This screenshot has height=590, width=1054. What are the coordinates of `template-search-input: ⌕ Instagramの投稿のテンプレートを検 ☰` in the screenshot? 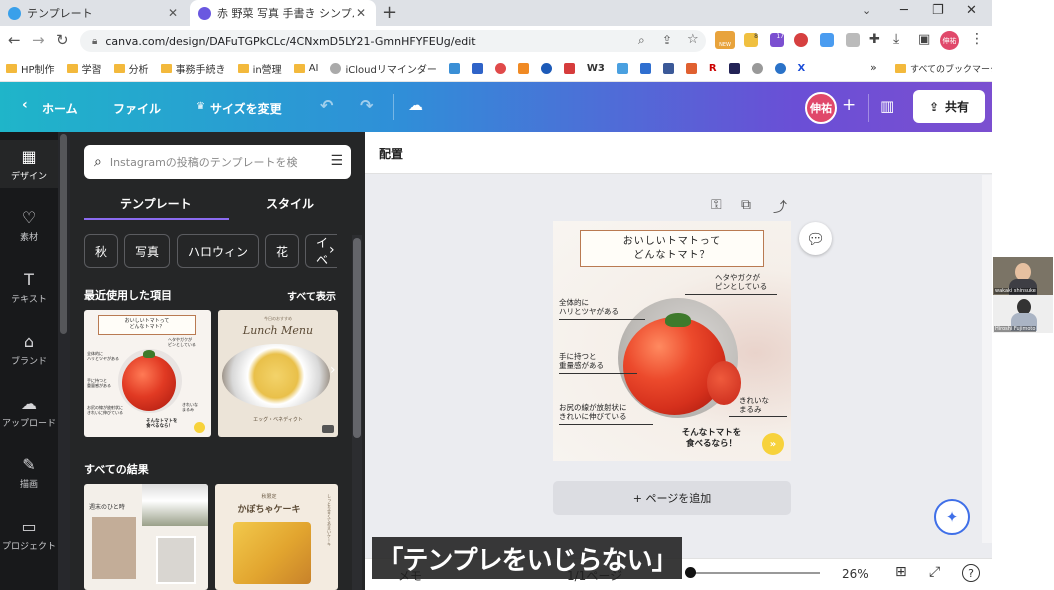 It's located at (217, 162).